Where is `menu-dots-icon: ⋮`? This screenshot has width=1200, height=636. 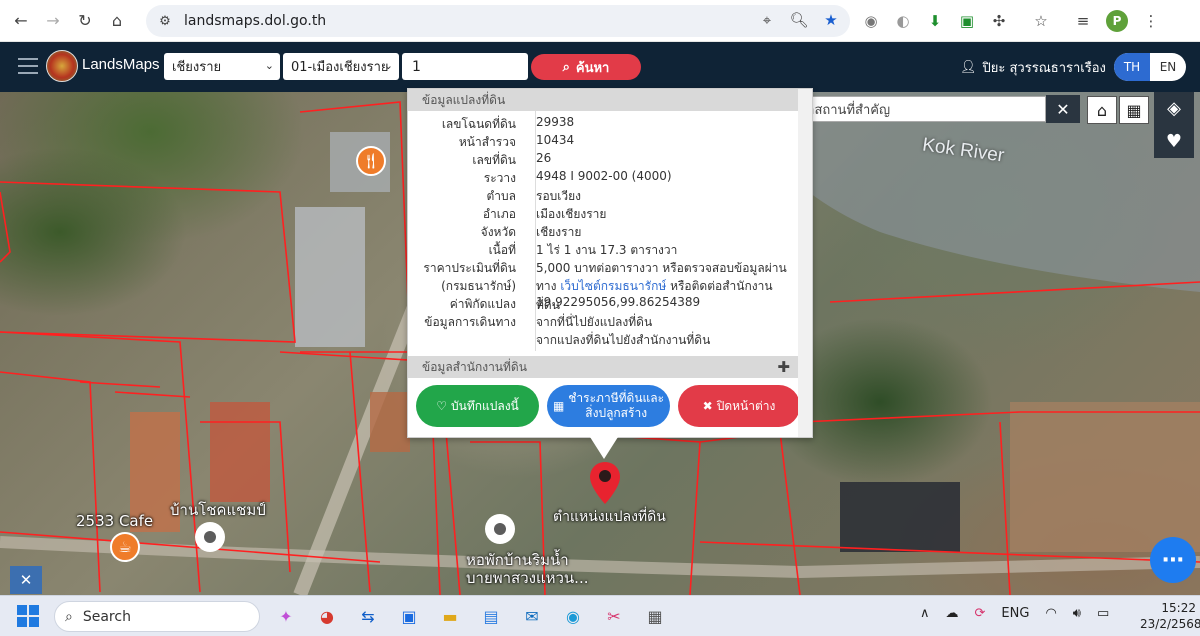
menu-dots-icon: ⋮ is located at coordinates (1151, 21).